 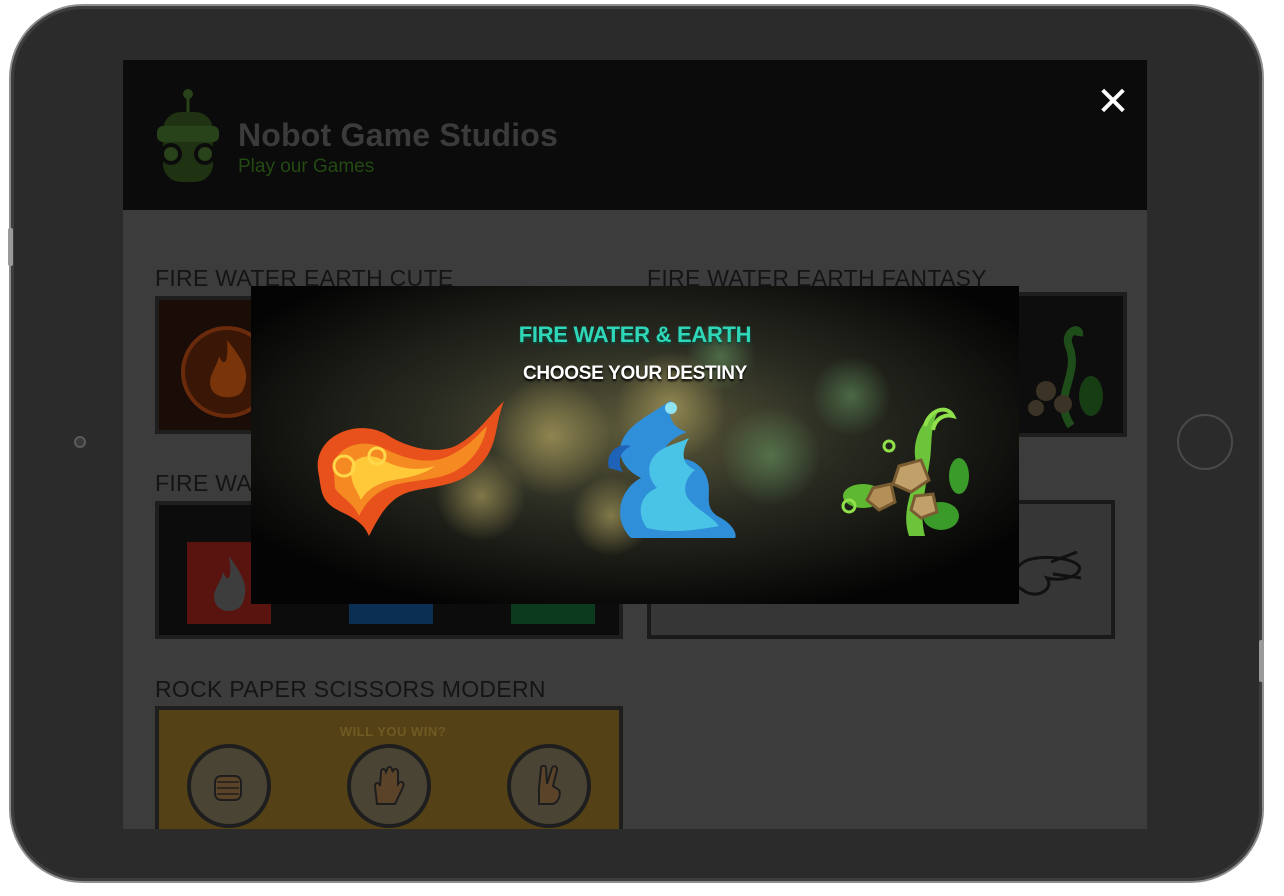 I want to click on studio-title: Nobot Game Studios, so click(x=398, y=135).